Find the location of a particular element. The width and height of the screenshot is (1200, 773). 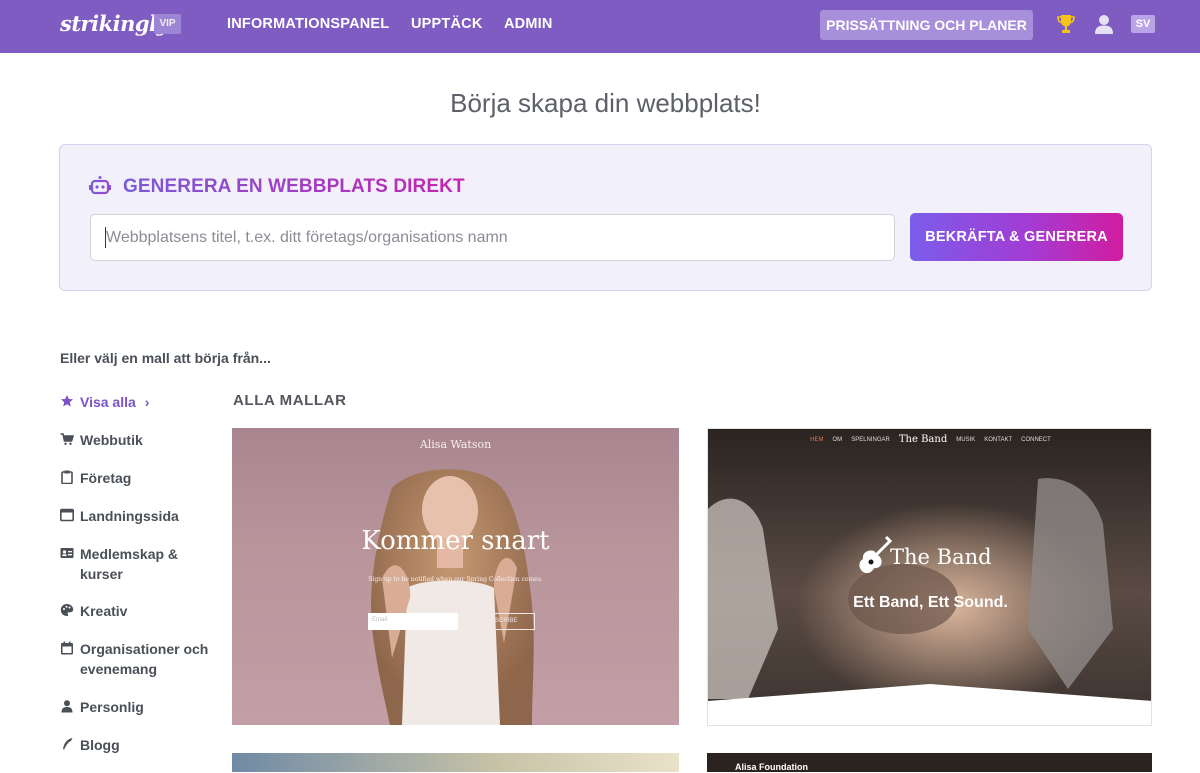

category-organizations-events: Organisationer och evenemang is located at coordinates (140, 668).